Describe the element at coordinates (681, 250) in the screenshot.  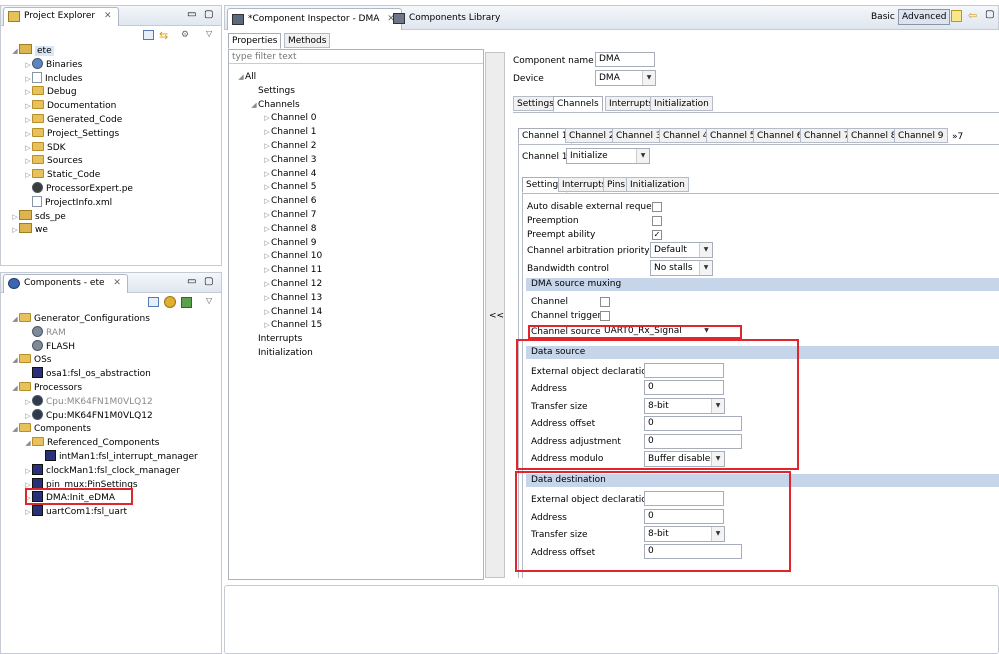
I see `arbitration-priority-select: Default ▼` at that location.